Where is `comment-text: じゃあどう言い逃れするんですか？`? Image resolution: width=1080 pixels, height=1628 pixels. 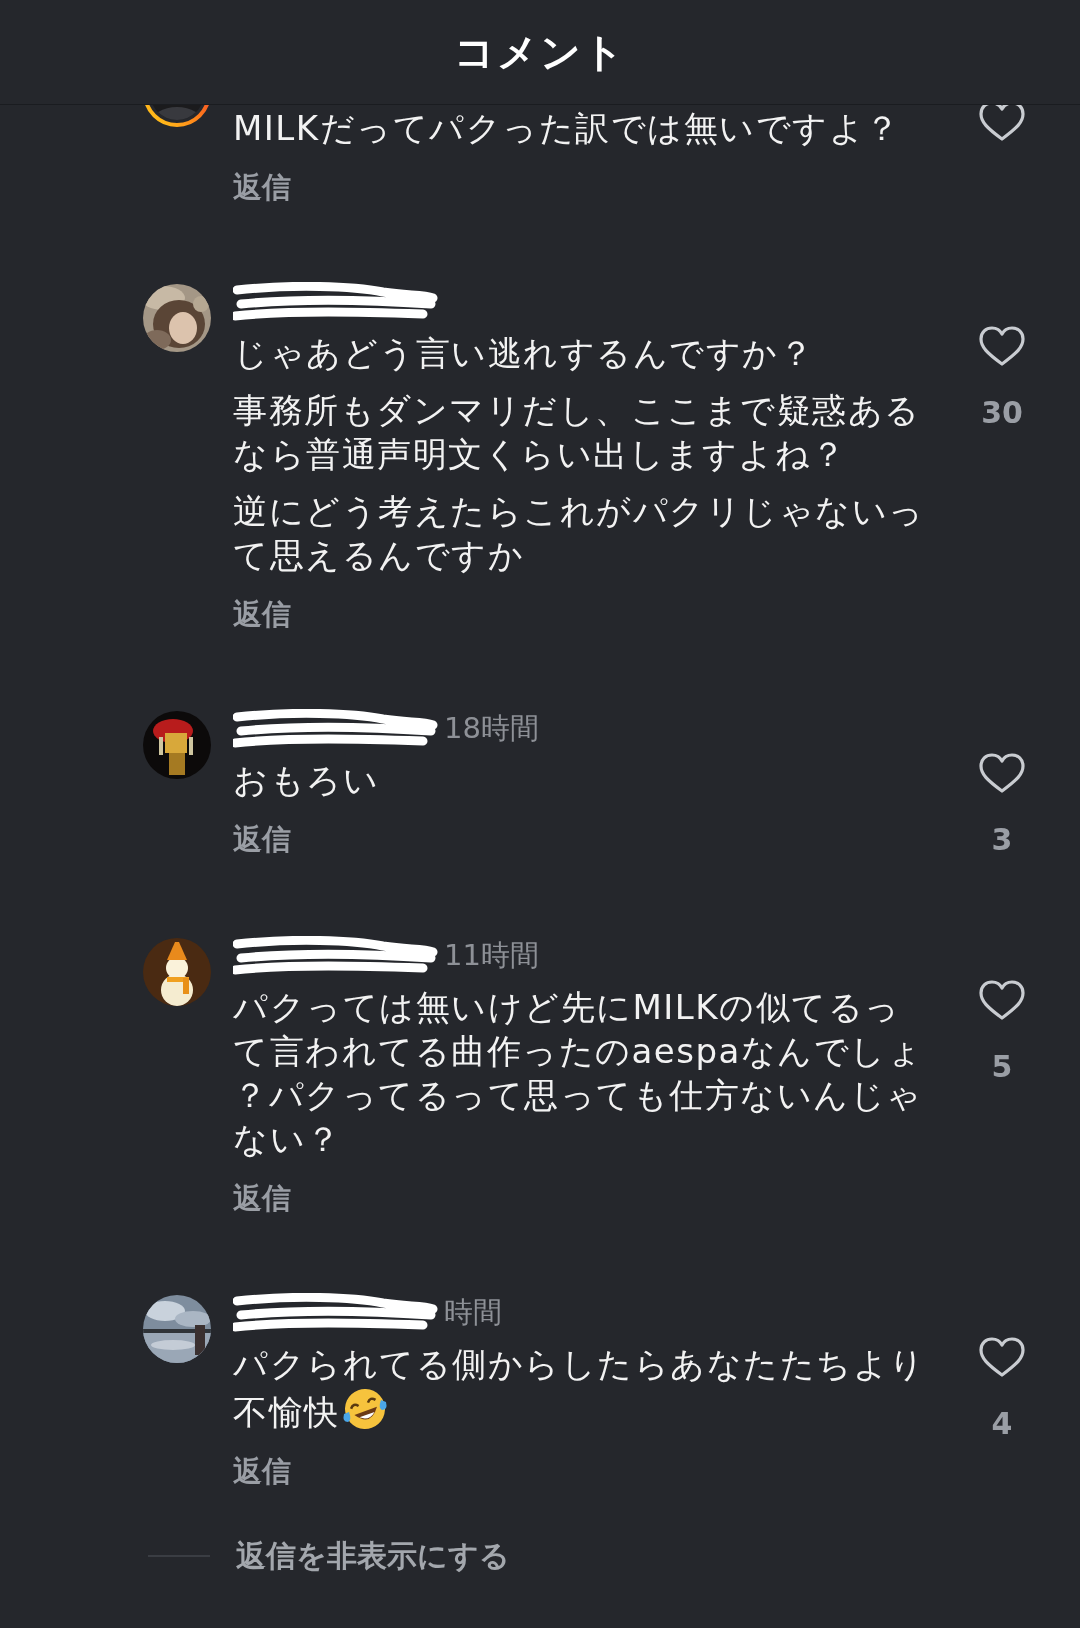
comment-text: じゃあどう言い逃れするんですか？ is located at coordinates (523, 353).